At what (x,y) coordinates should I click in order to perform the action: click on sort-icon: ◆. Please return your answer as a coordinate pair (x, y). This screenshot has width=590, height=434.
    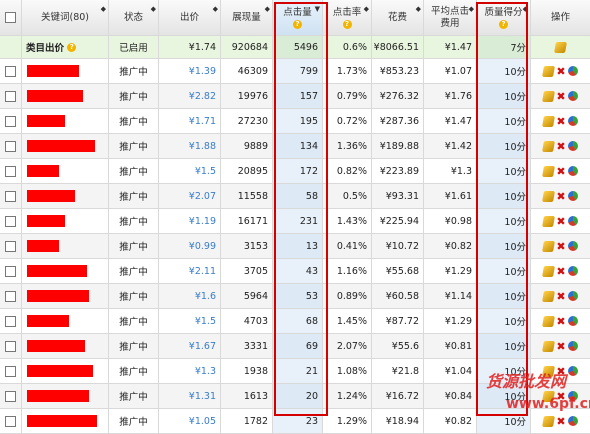
    Looking at the image, I should click on (418, 9).